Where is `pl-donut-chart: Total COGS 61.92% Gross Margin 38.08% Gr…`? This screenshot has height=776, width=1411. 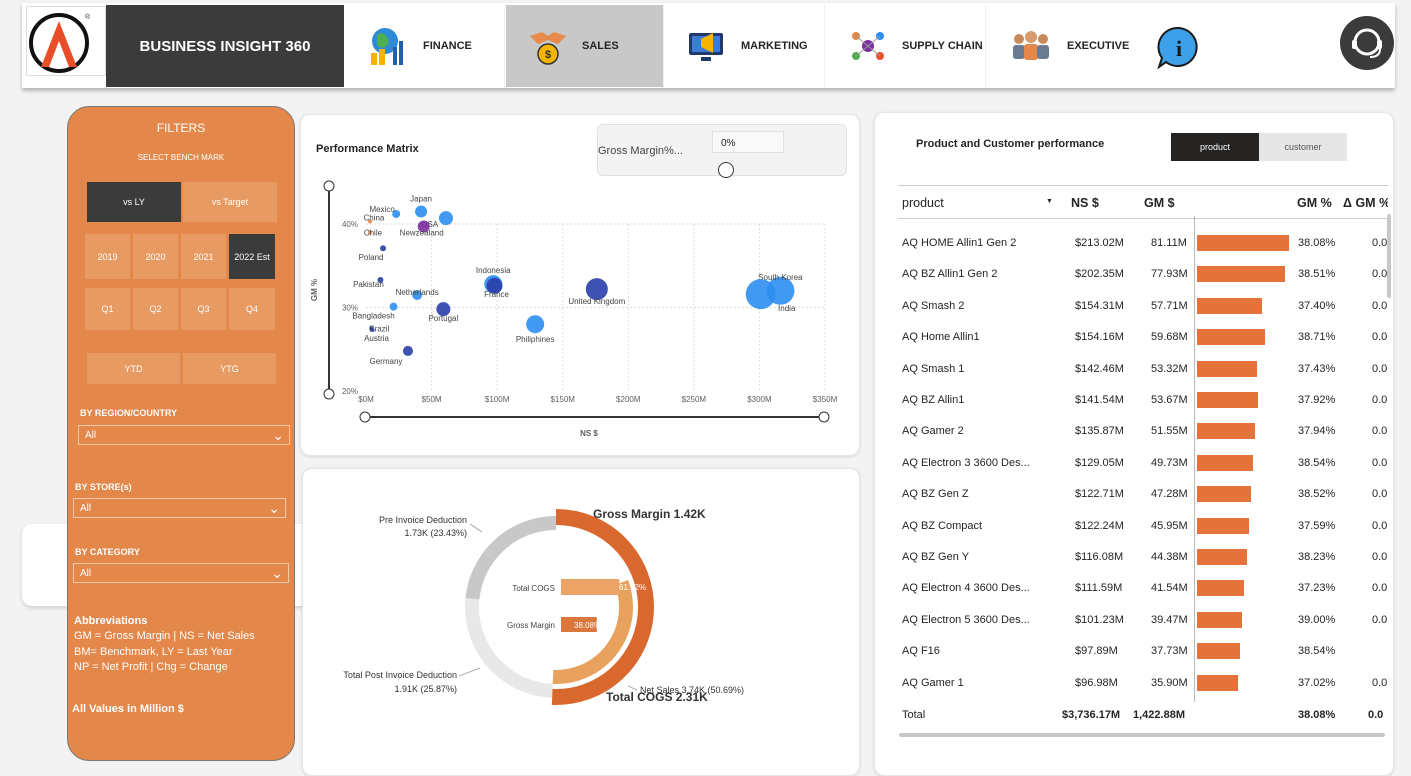 pl-donut-chart: Total COGS 61.92% Gross Margin 38.08% Gr… is located at coordinates (543, 606).